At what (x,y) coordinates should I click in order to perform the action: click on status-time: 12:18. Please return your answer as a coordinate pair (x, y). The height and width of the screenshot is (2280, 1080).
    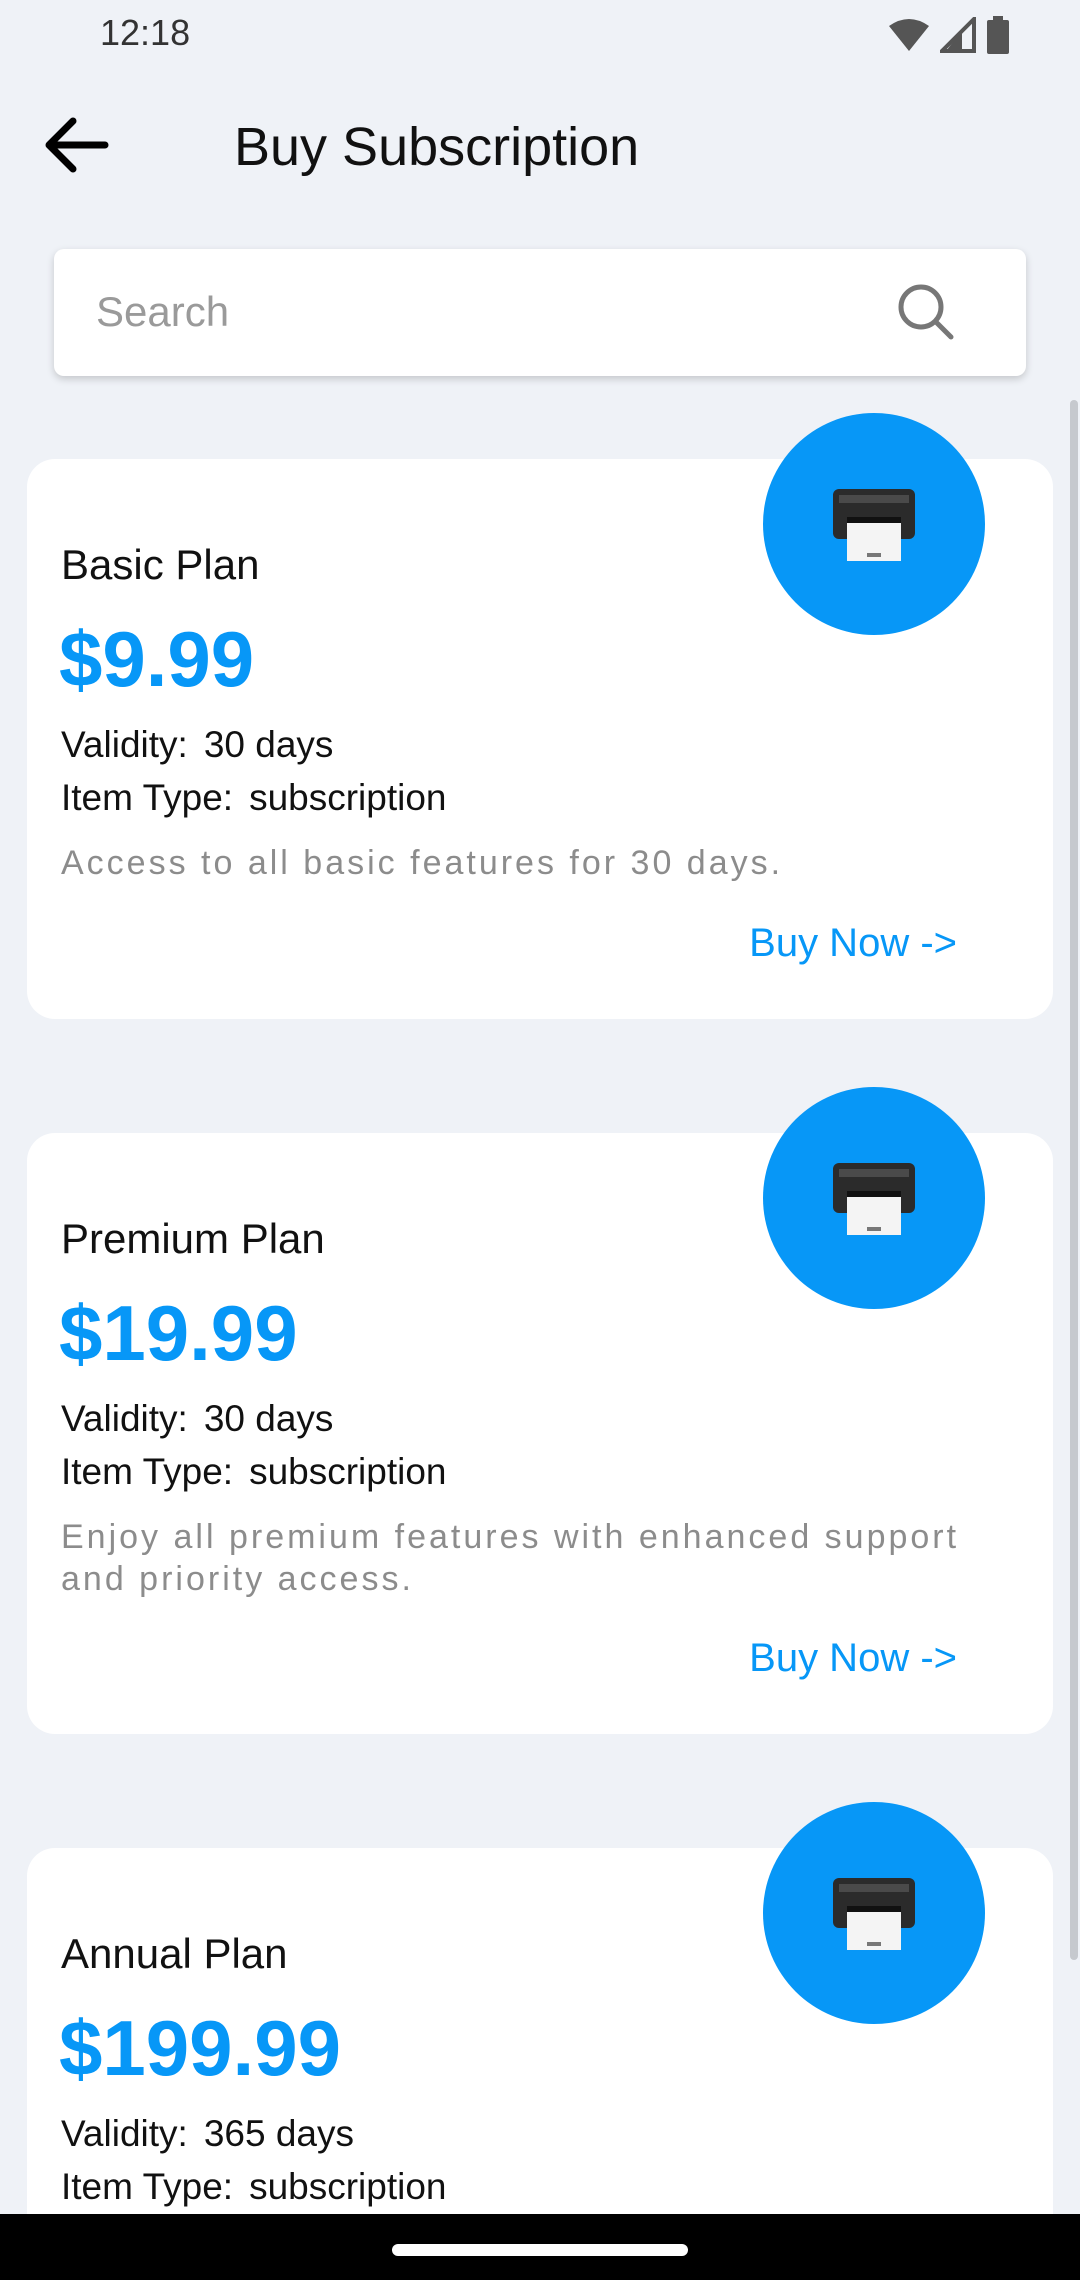
    Looking at the image, I should click on (145, 32).